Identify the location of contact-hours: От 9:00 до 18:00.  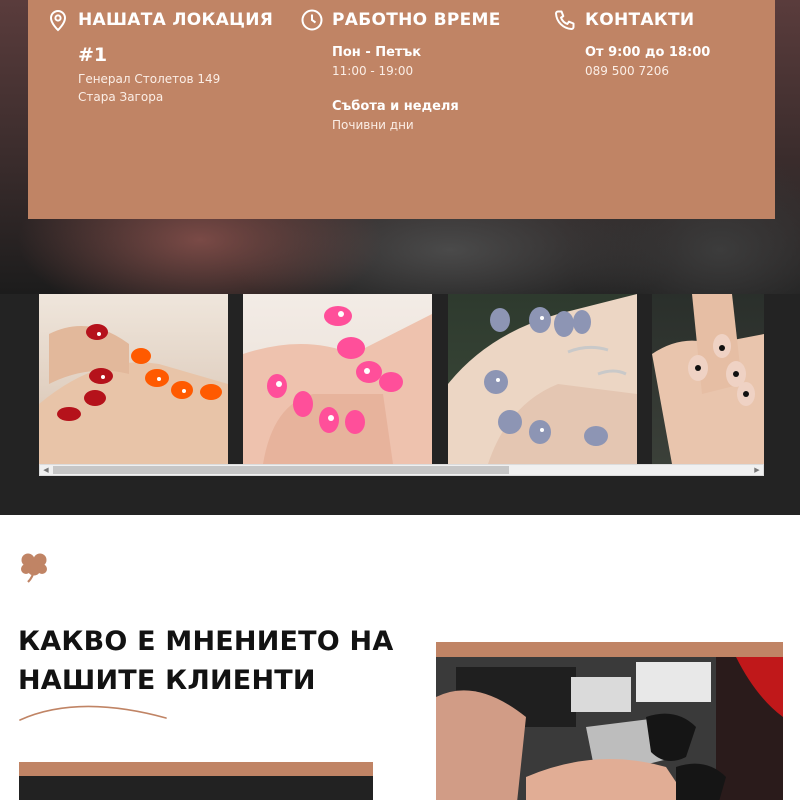
(648, 52).